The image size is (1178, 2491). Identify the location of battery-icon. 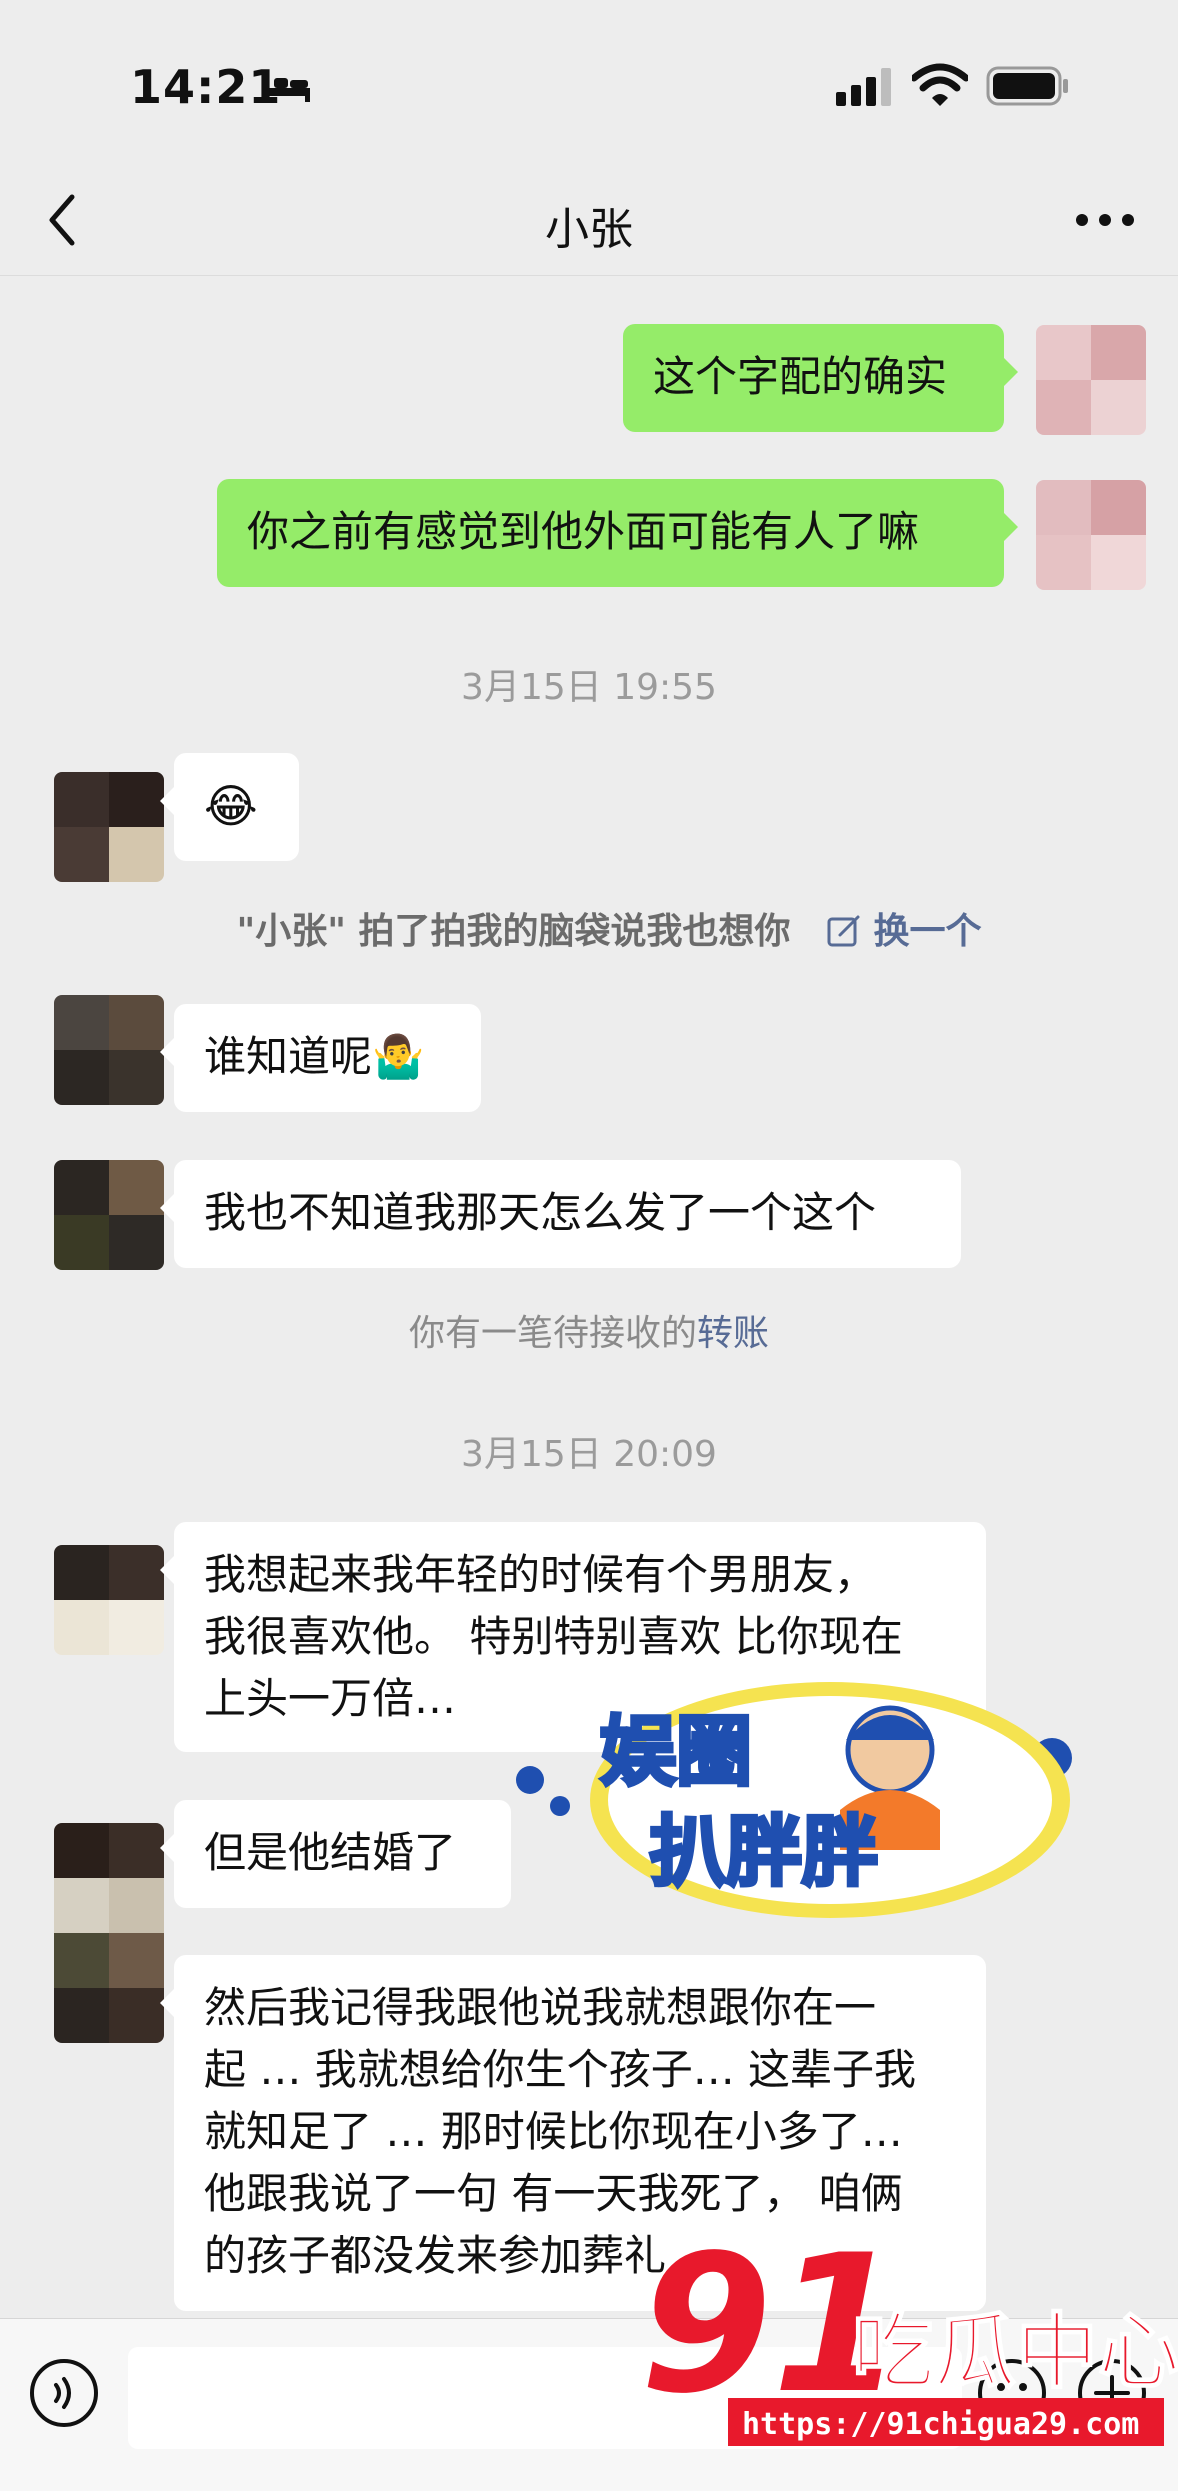
(1027, 86).